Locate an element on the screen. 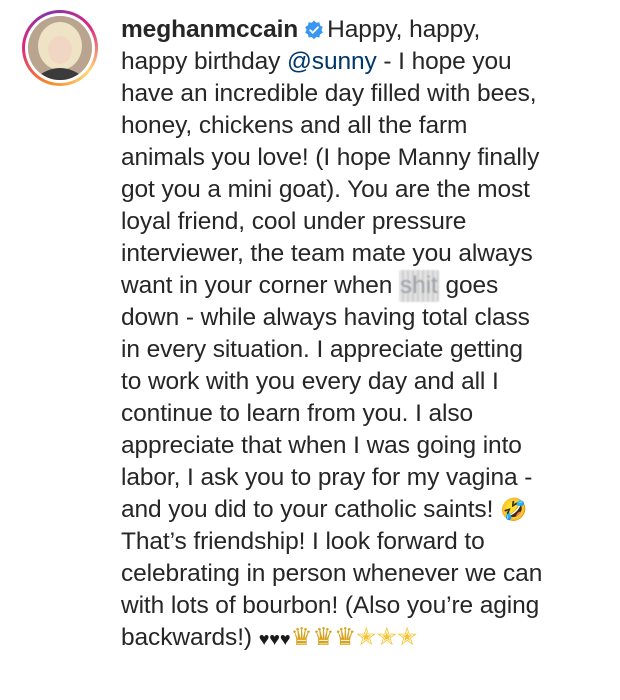 The height and width of the screenshot is (700, 620). caption-line-14: appreciate that when I was going into is located at coordinates (321, 445).